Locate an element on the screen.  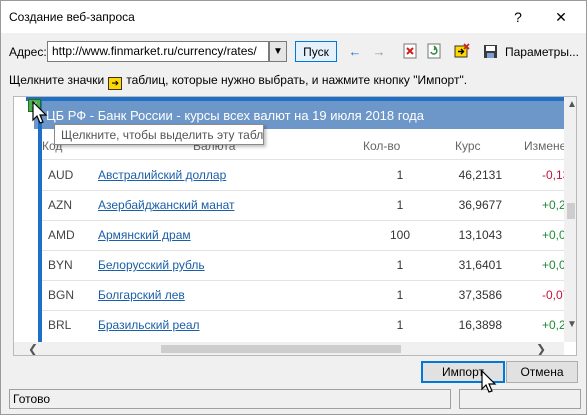
back-button: ← is located at coordinates (355, 51).